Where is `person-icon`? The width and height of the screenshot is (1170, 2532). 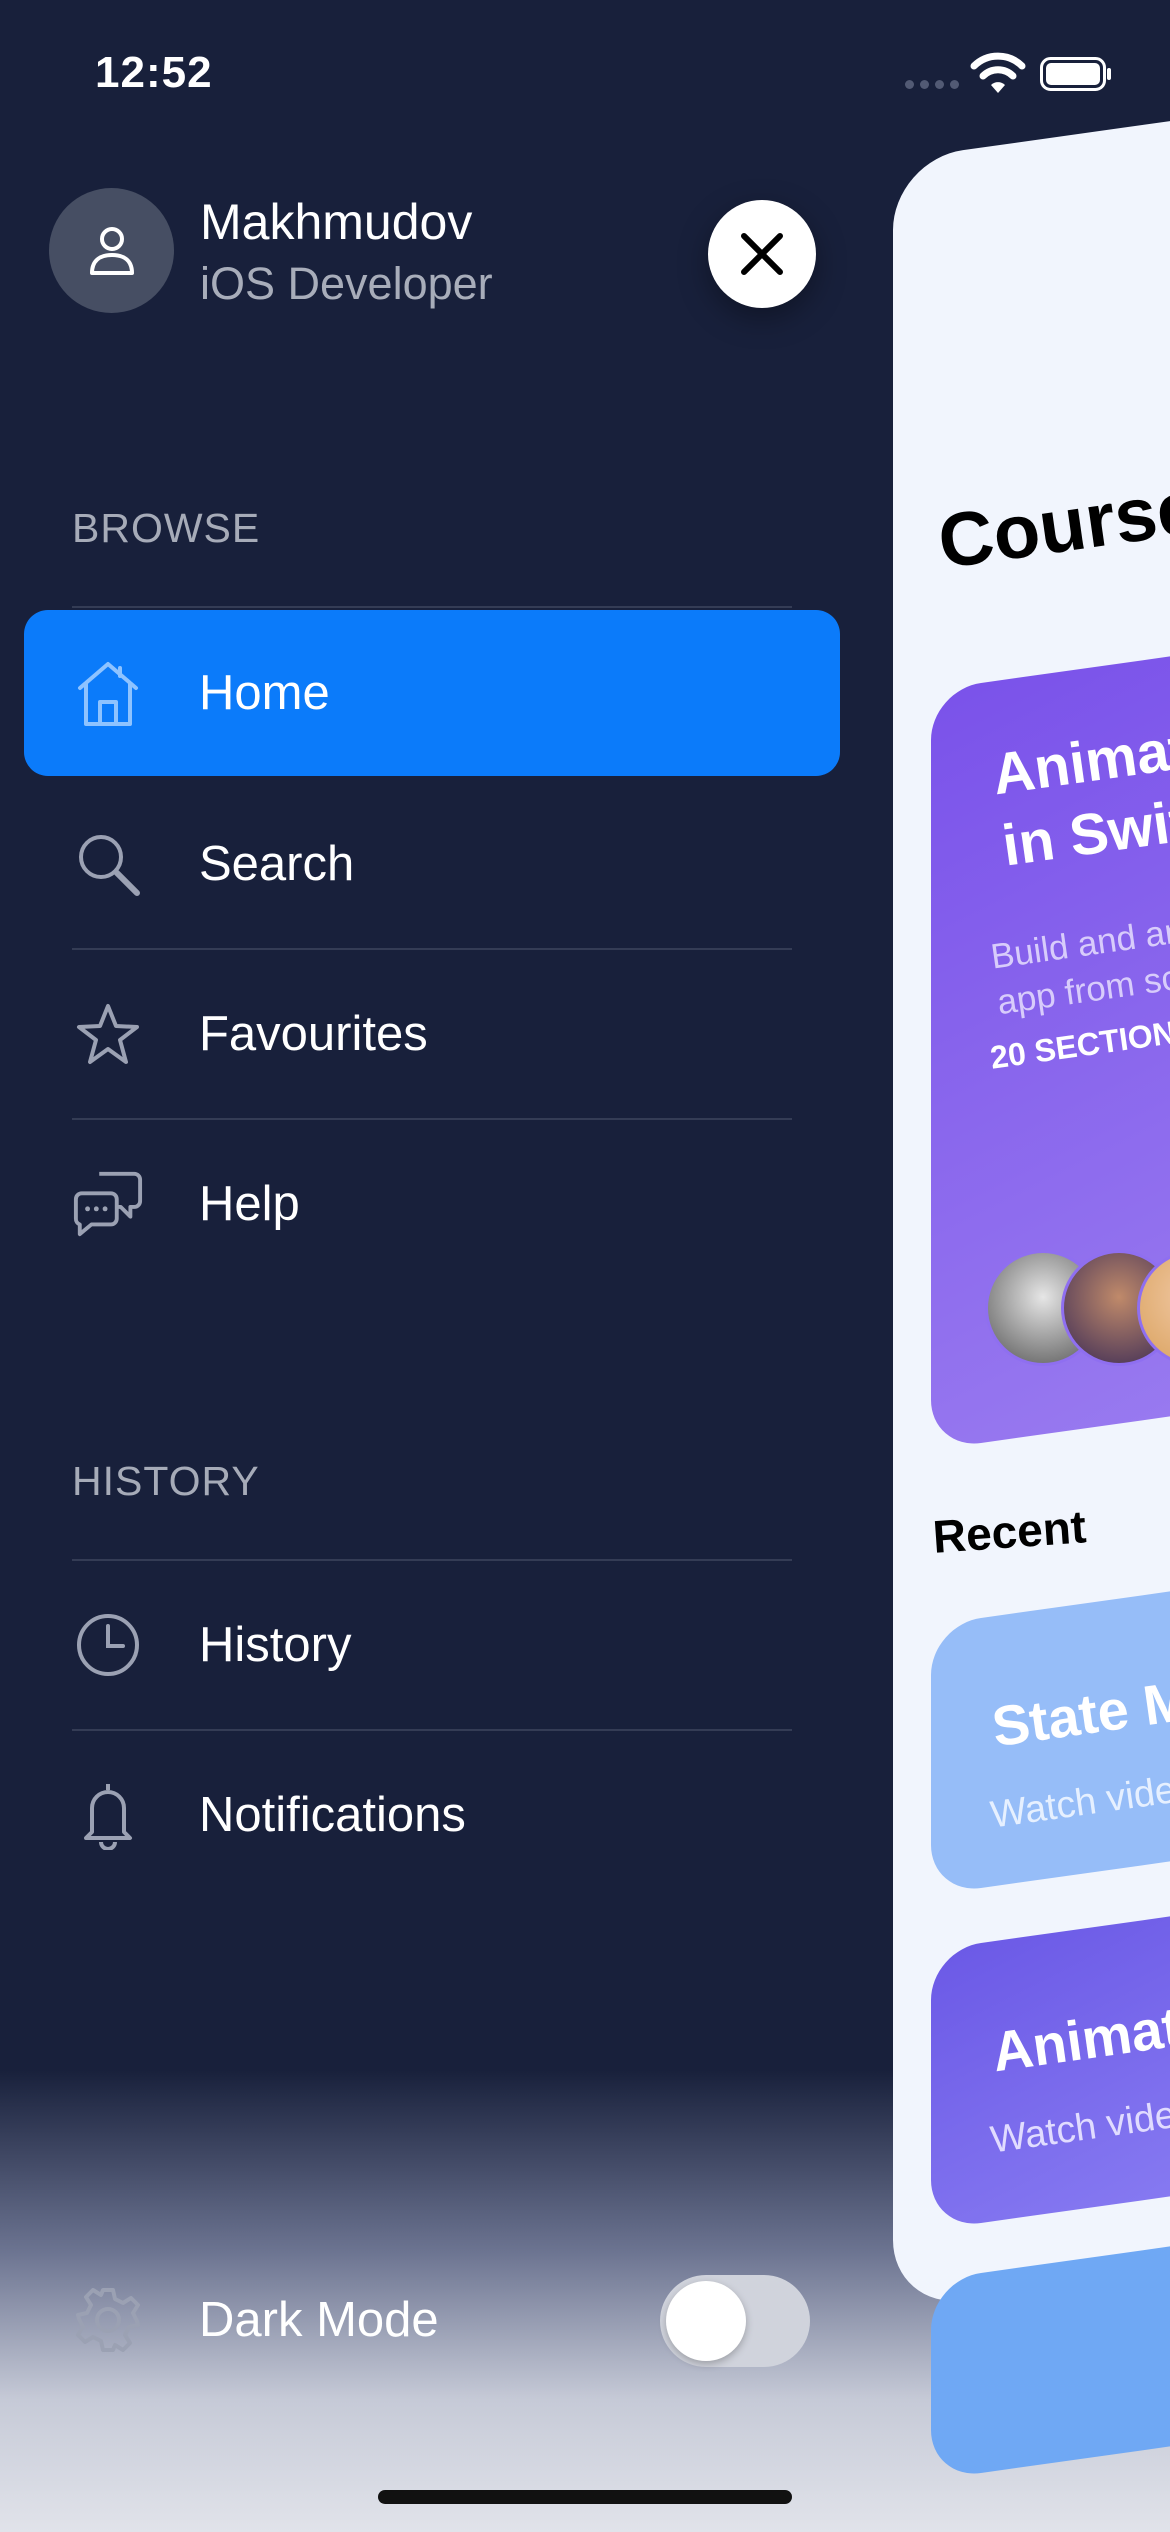 person-icon is located at coordinates (111, 250).